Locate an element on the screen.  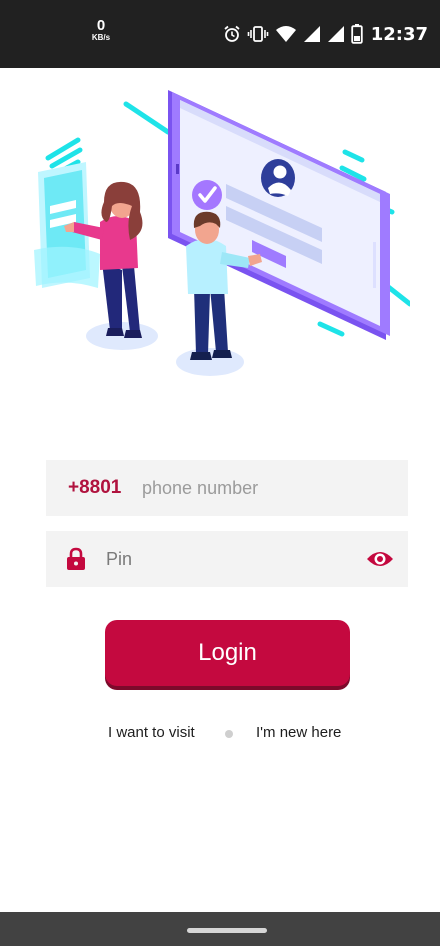
new-user-link: I'm new here is located at coordinates (298, 732).